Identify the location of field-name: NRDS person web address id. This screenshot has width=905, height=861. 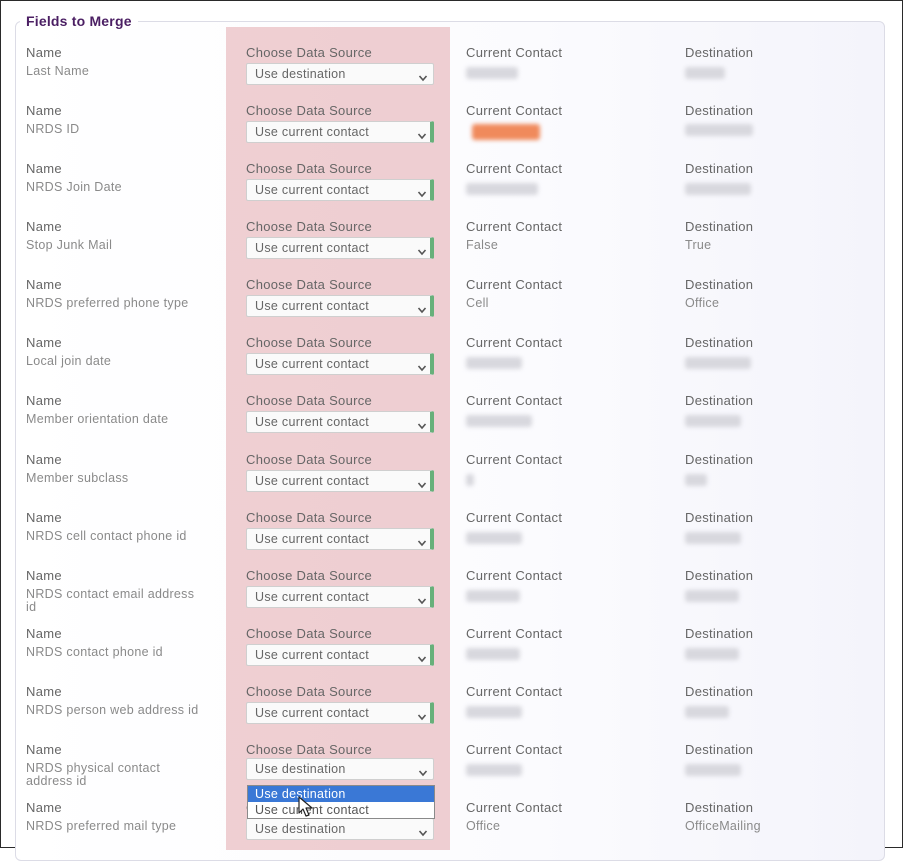
(112, 710).